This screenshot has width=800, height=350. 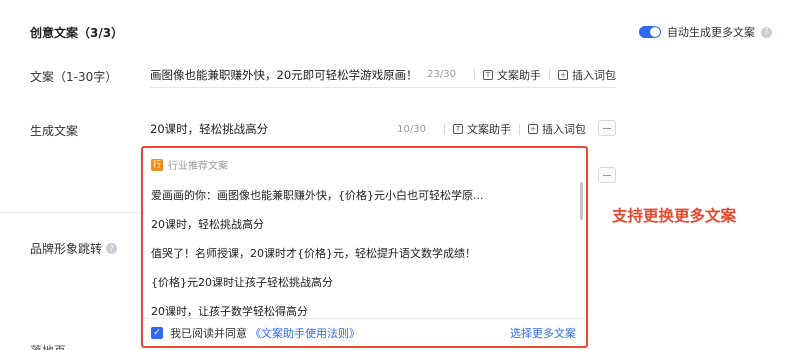 What do you see at coordinates (157, 332) in the screenshot?
I see `agree-checkbox: ✓` at bounding box center [157, 332].